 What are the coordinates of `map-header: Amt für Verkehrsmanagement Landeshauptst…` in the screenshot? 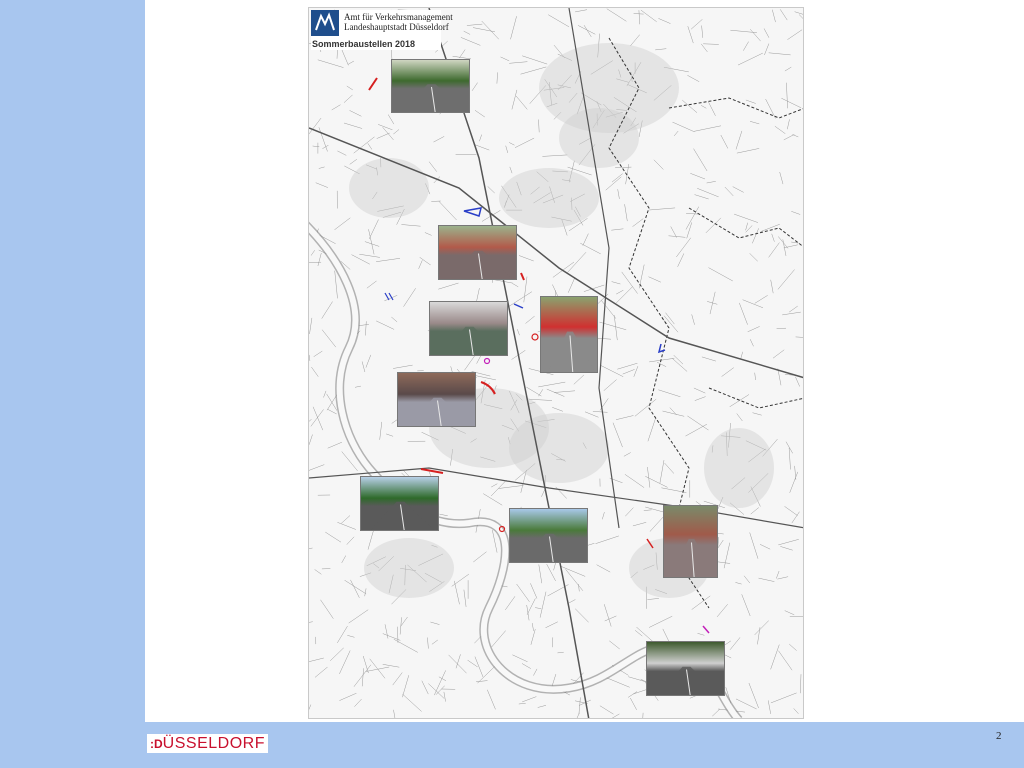 It's located at (382, 30).